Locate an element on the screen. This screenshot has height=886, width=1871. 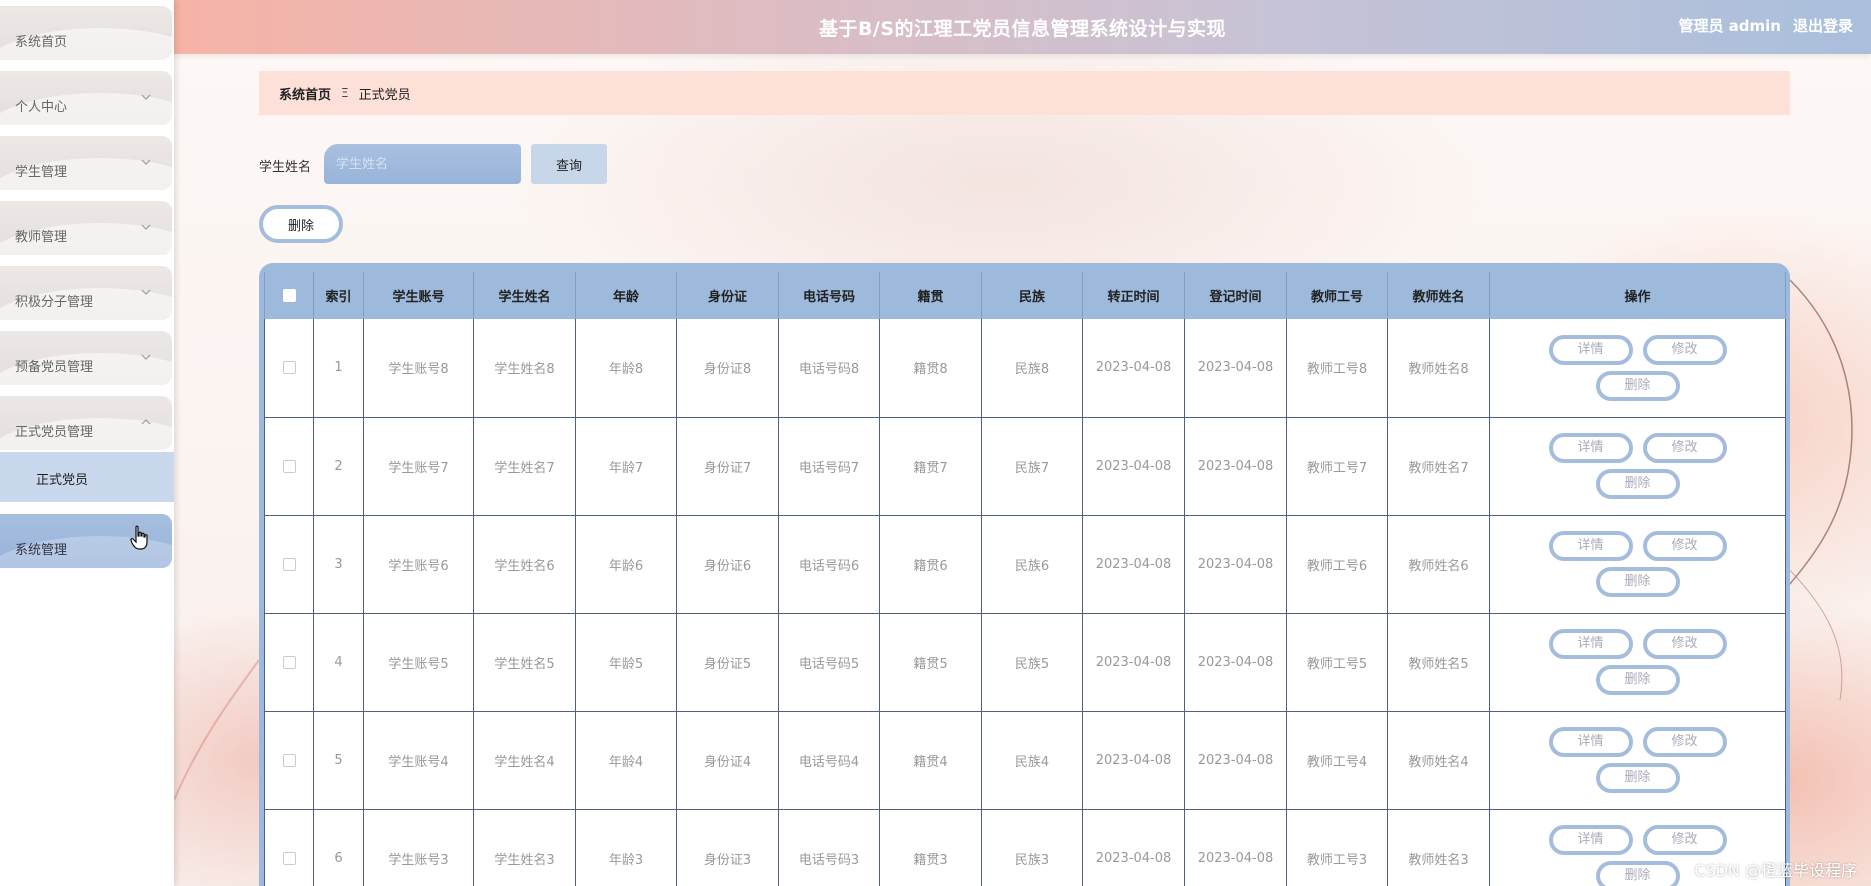
column-header: 身份证 is located at coordinates (727, 295).